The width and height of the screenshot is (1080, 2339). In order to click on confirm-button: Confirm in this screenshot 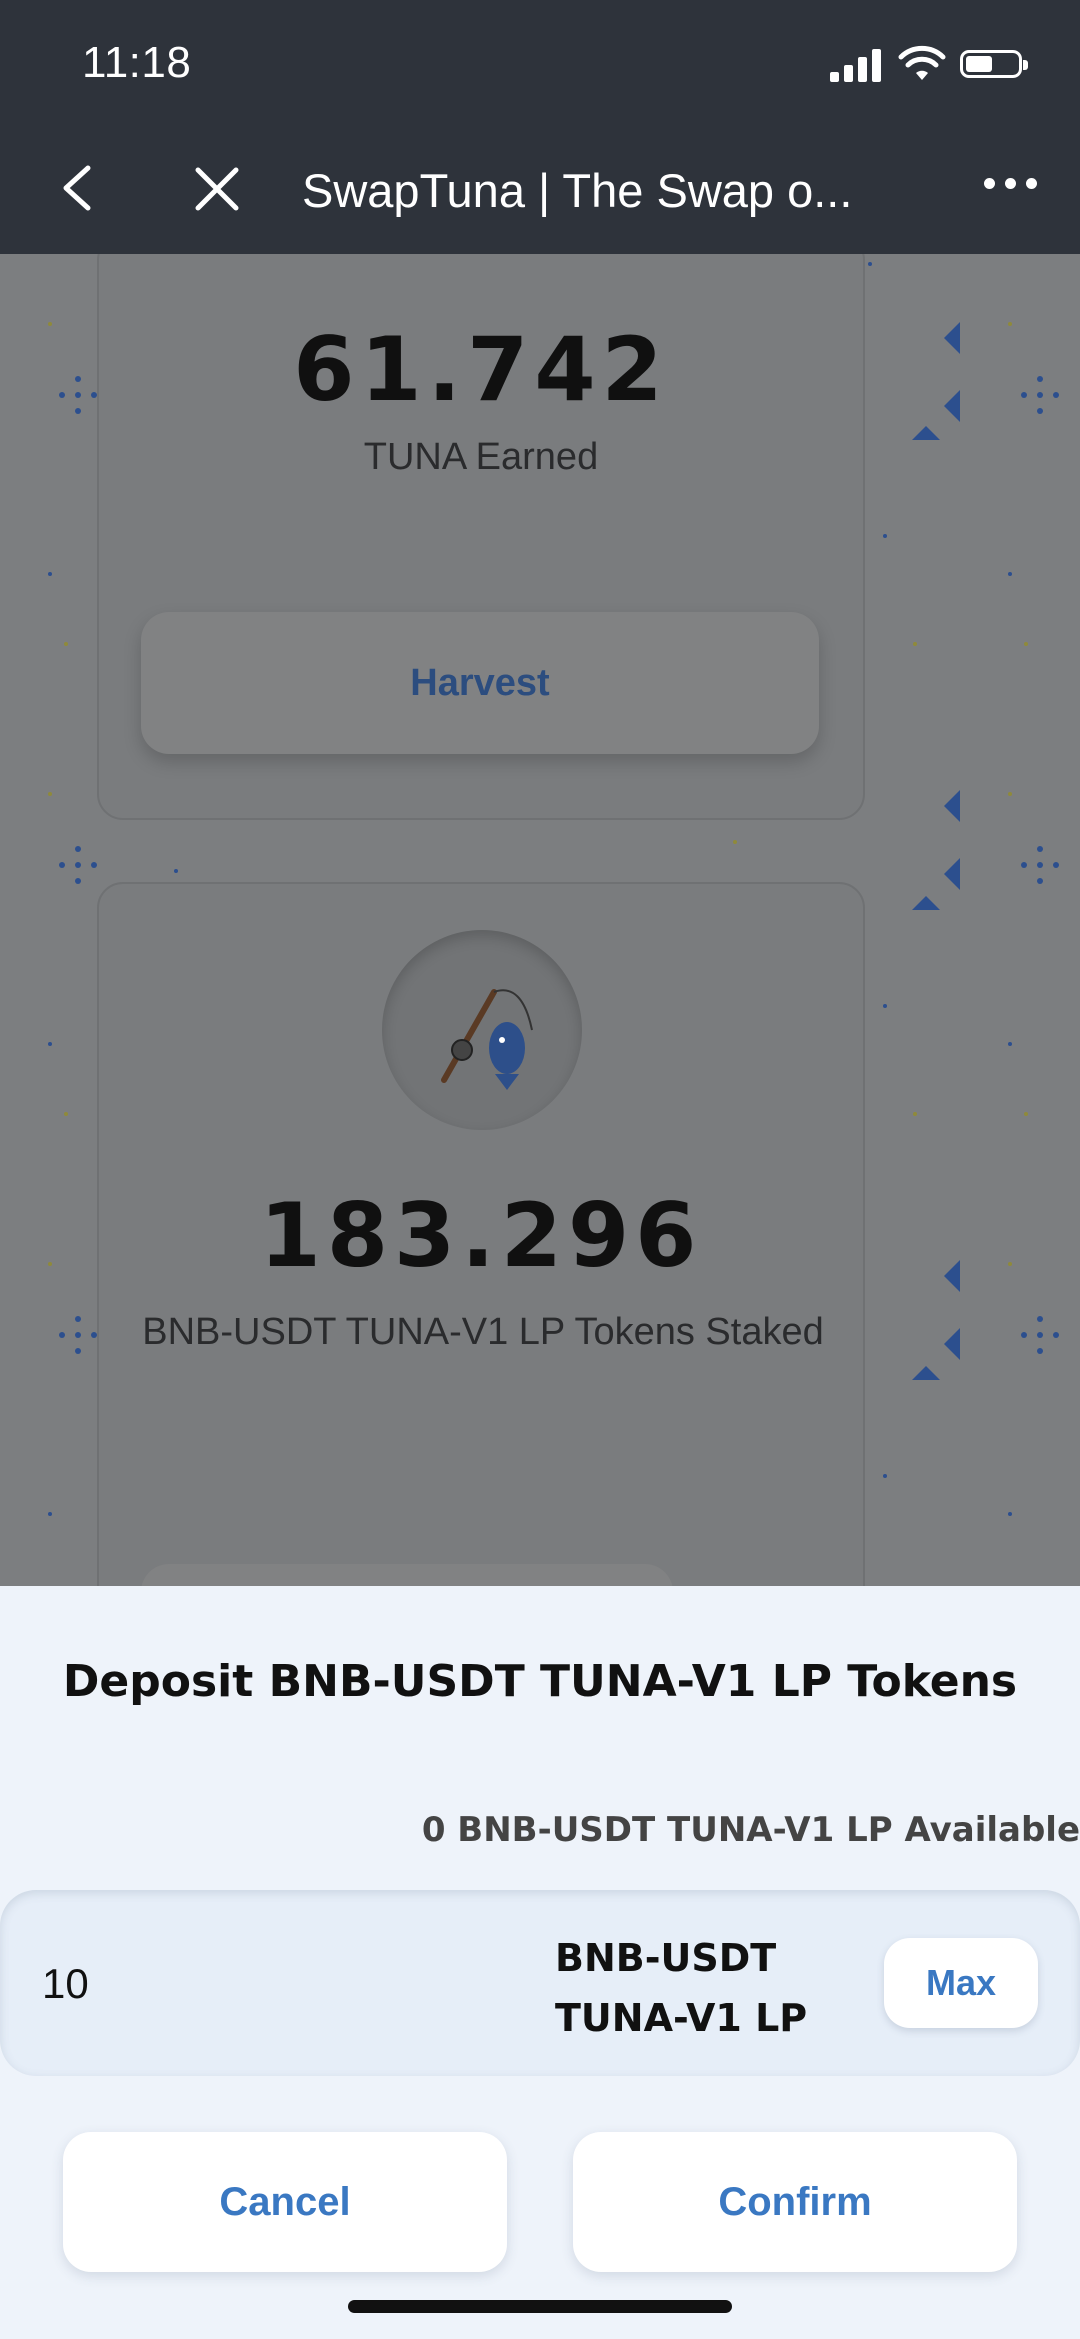, I will do `click(795, 2202)`.